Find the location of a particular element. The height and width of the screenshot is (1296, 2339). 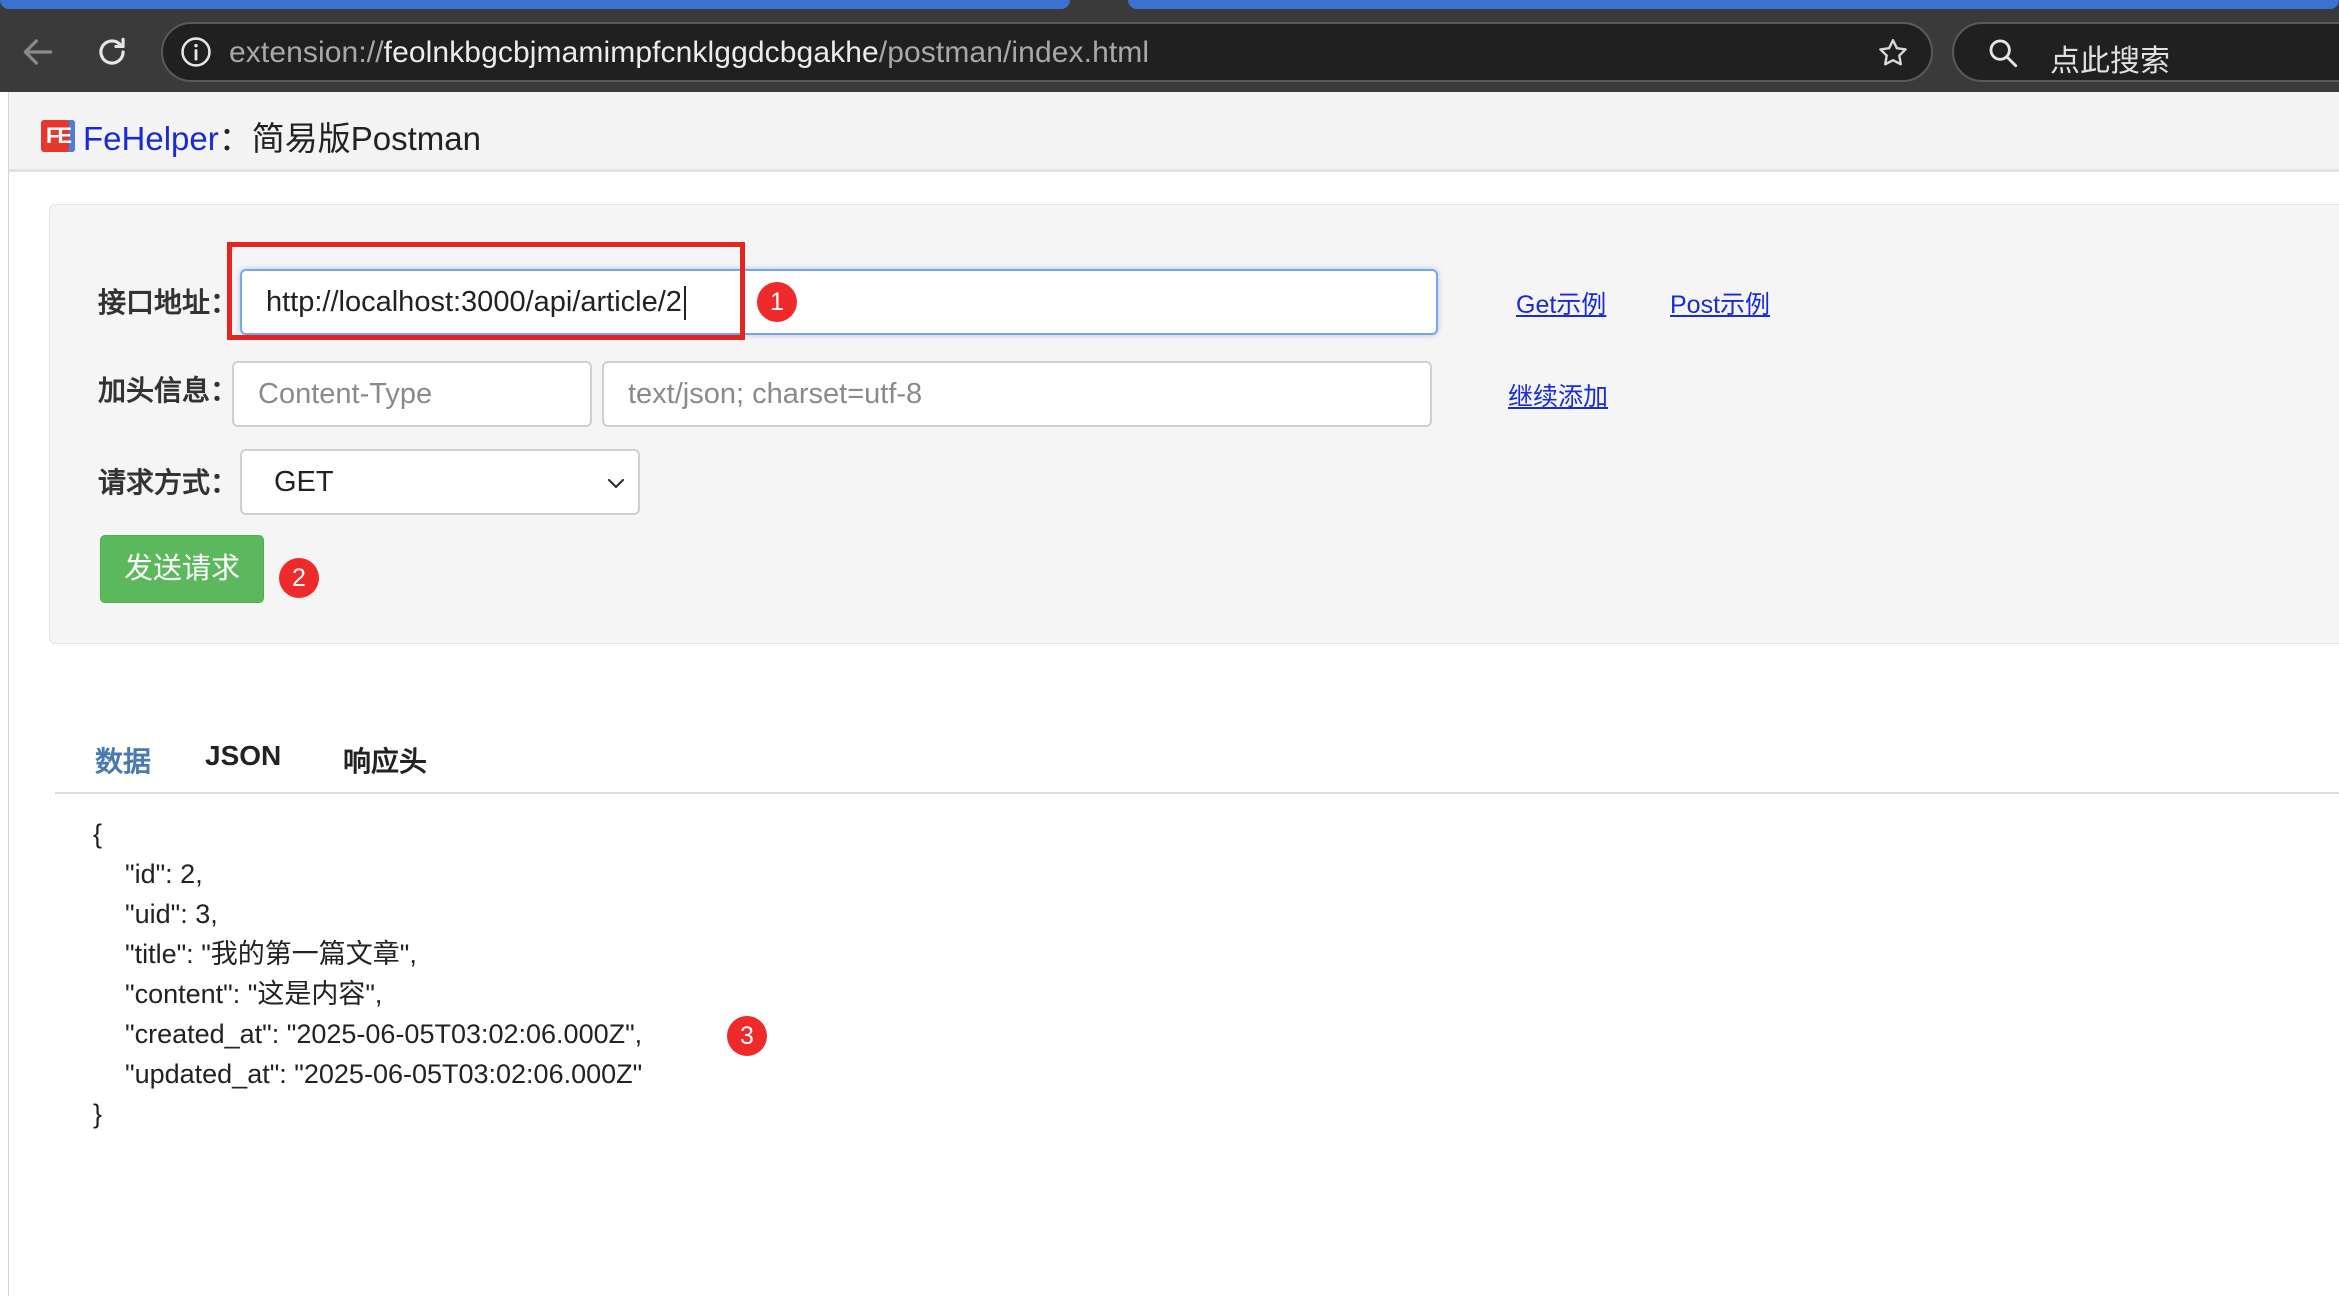

method-label: 请求方式： is located at coordinates (168, 482).